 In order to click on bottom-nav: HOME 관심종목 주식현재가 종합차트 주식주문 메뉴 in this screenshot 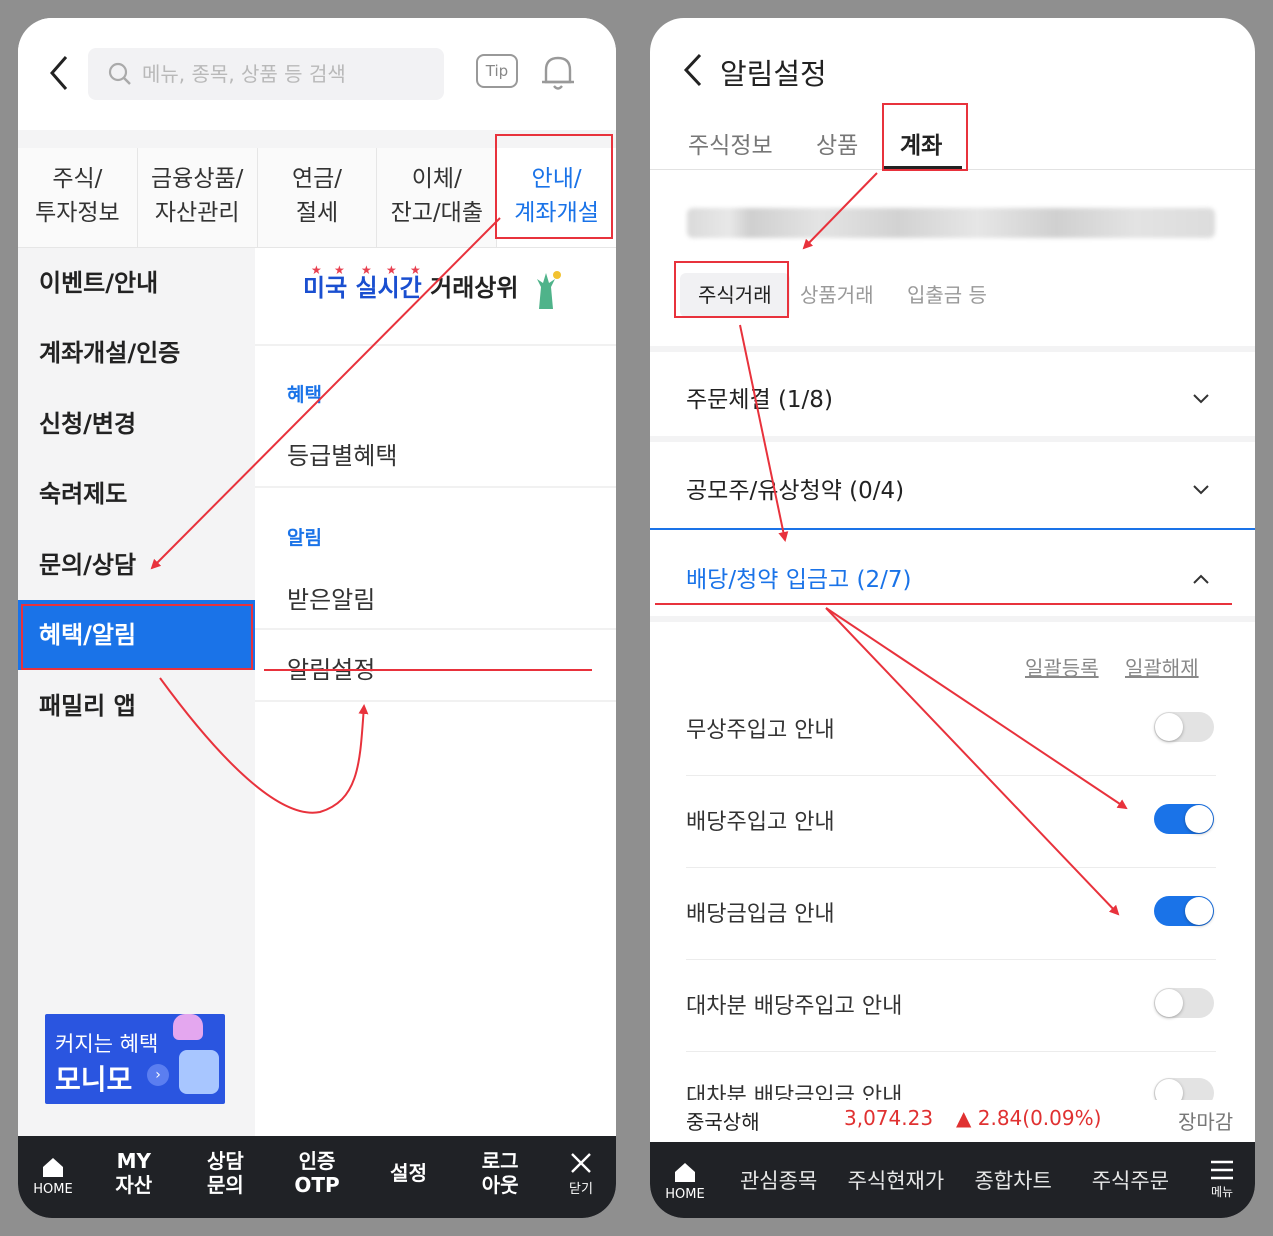, I will do `click(952, 1180)`.